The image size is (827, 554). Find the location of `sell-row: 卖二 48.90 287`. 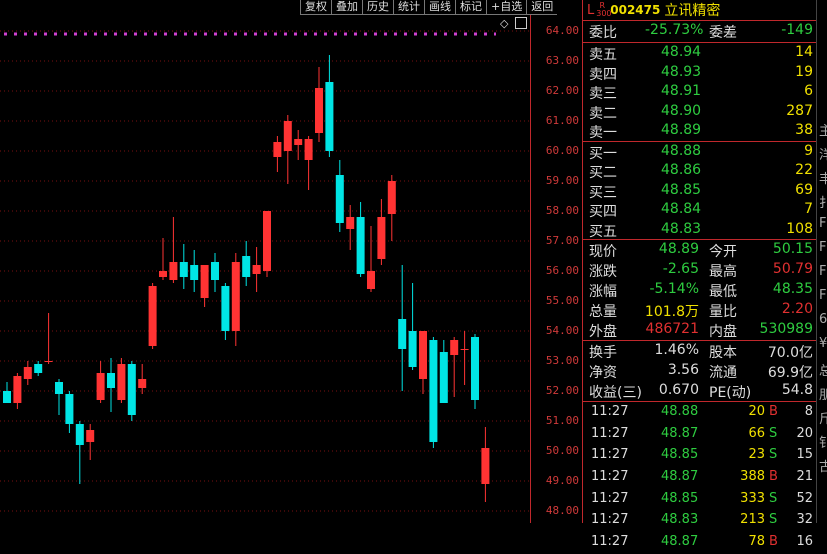

sell-row: 卖二 48.90 287 is located at coordinates (700, 112).